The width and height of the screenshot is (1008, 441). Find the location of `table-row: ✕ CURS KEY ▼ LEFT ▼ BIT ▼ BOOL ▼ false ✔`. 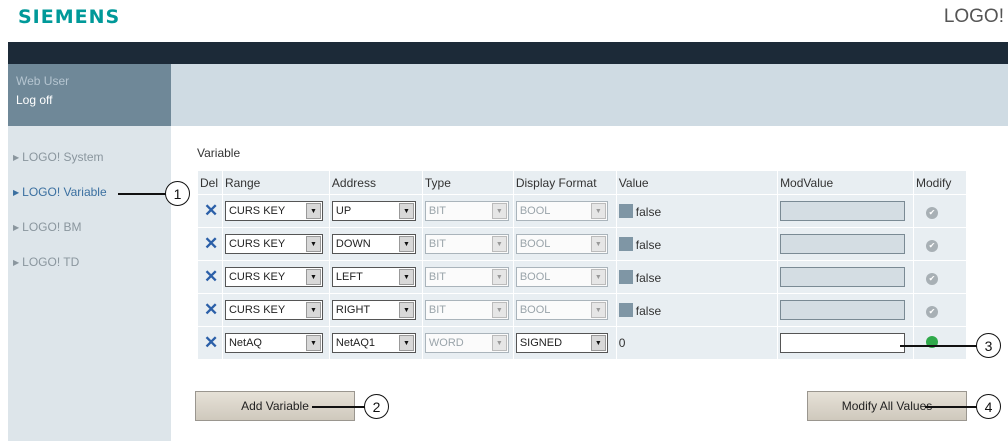

table-row: ✕ CURS KEY ▼ LEFT ▼ BIT ▼ BOOL ▼ false ✔ is located at coordinates (582, 277).